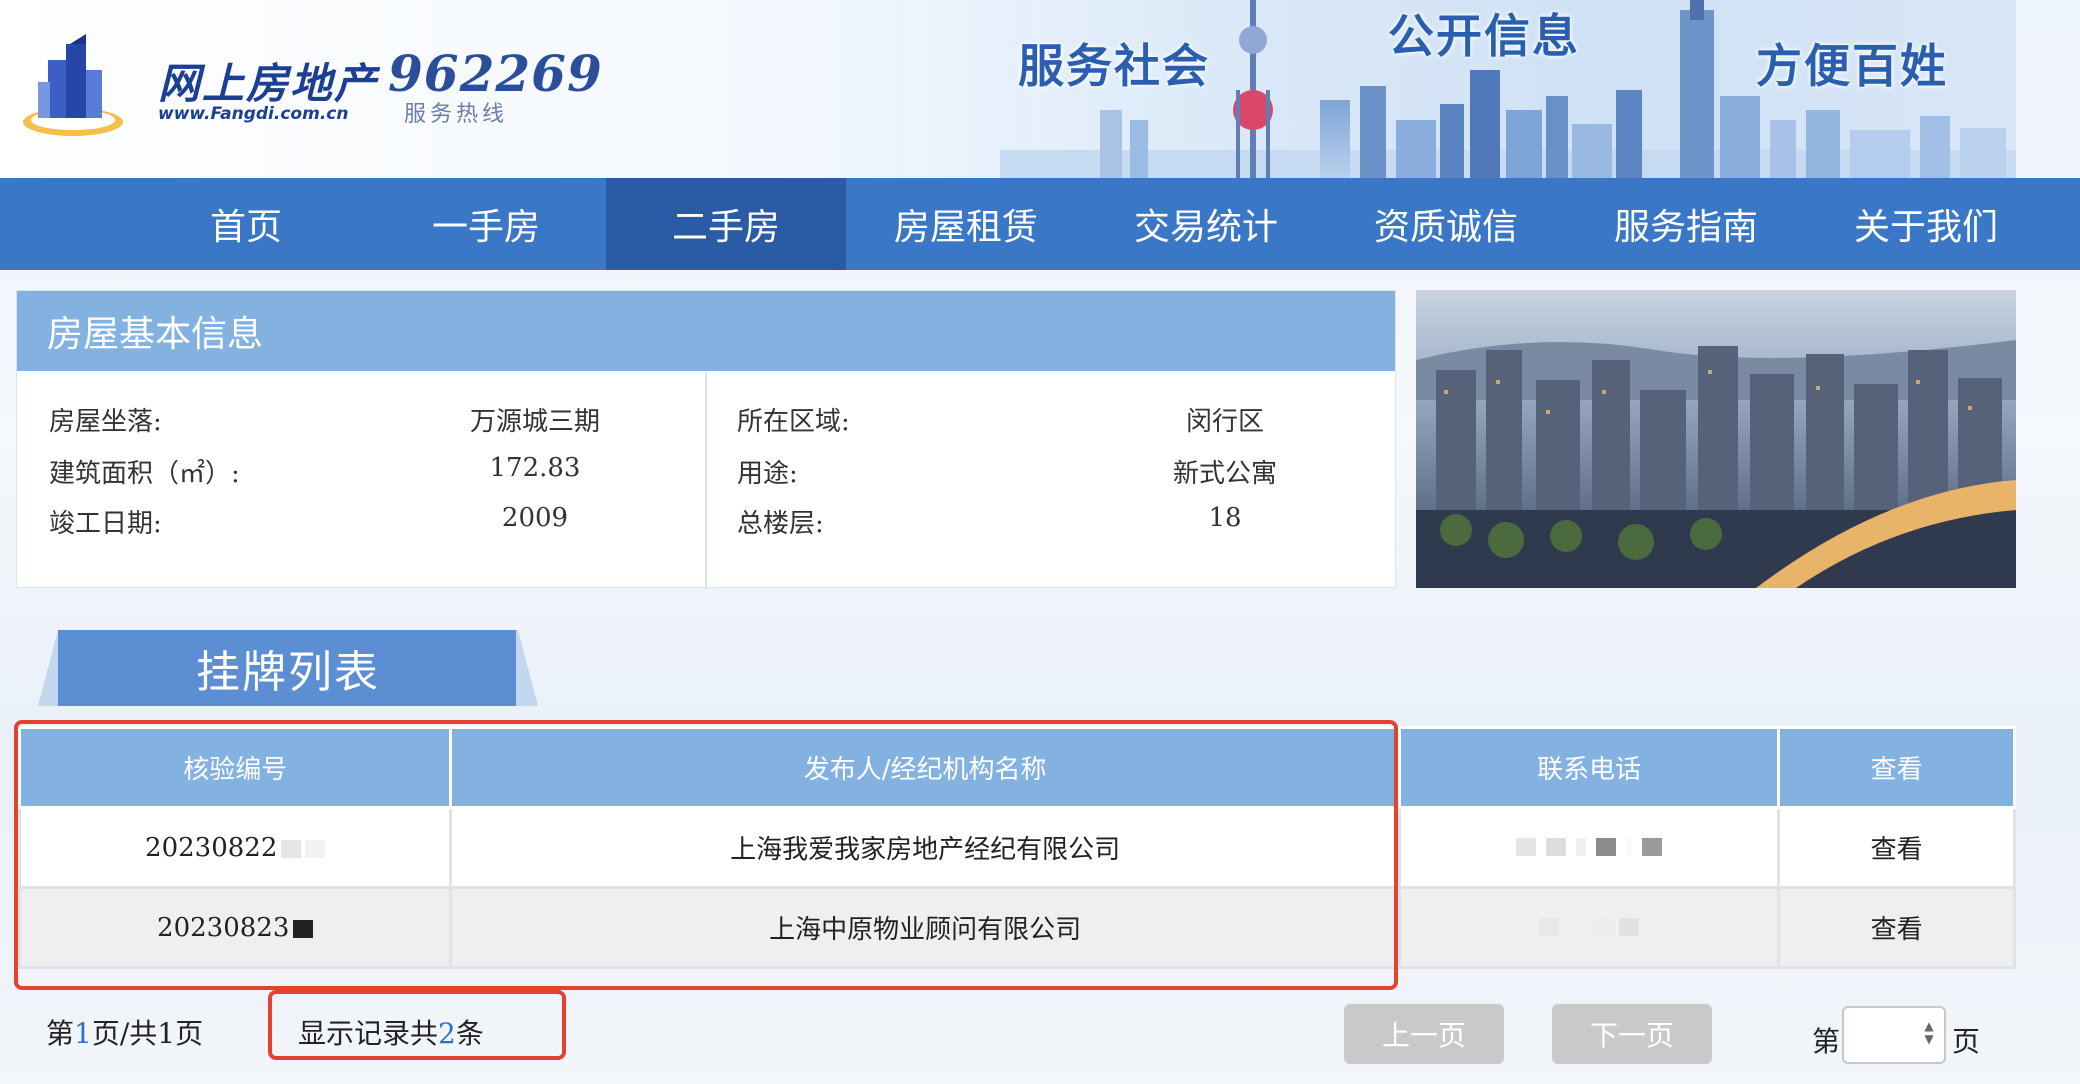  Describe the element at coordinates (166, 1033) in the screenshot. I see `total-pages: 1` at that location.